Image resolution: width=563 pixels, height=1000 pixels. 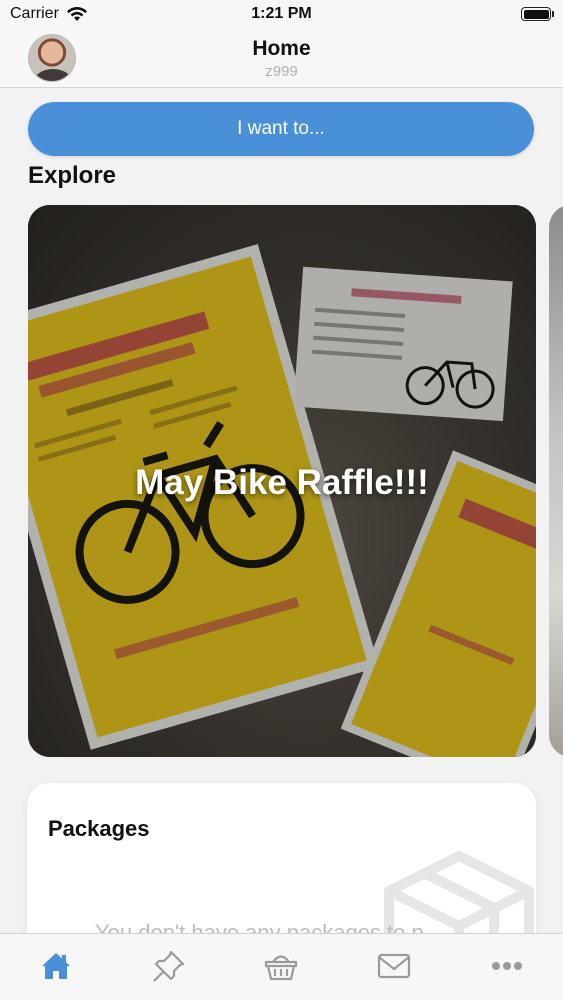 What do you see at coordinates (556, 481) in the screenshot?
I see `explore-card-next` at bounding box center [556, 481].